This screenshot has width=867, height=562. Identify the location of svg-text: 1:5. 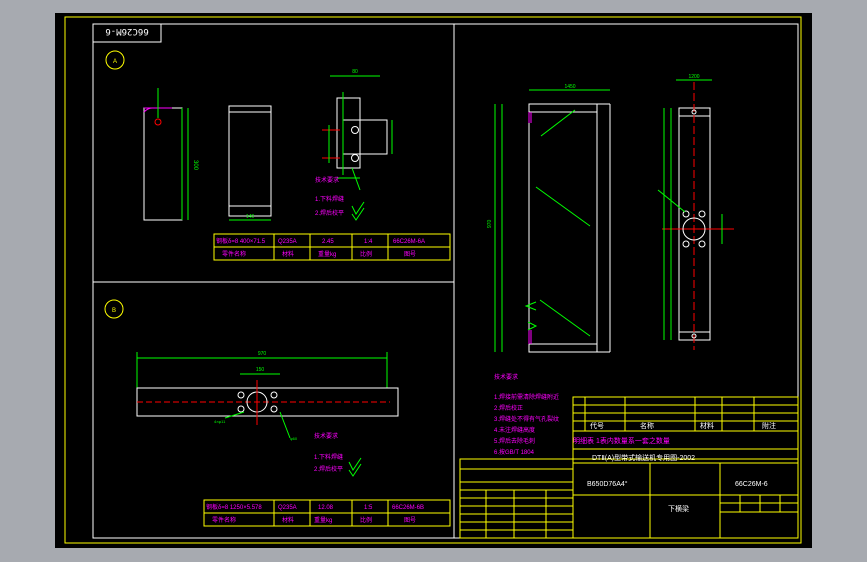
(368, 508).